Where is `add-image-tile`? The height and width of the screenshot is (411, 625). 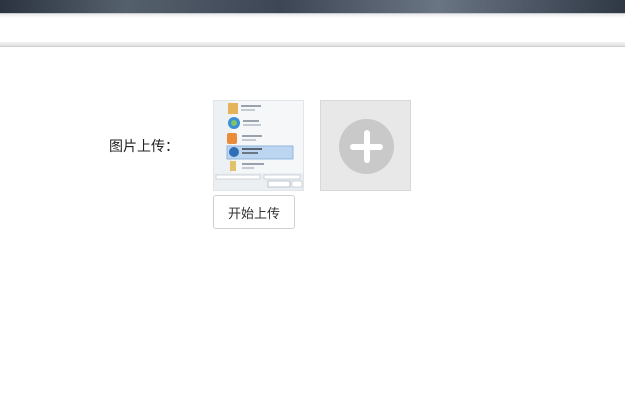 add-image-tile is located at coordinates (365, 145).